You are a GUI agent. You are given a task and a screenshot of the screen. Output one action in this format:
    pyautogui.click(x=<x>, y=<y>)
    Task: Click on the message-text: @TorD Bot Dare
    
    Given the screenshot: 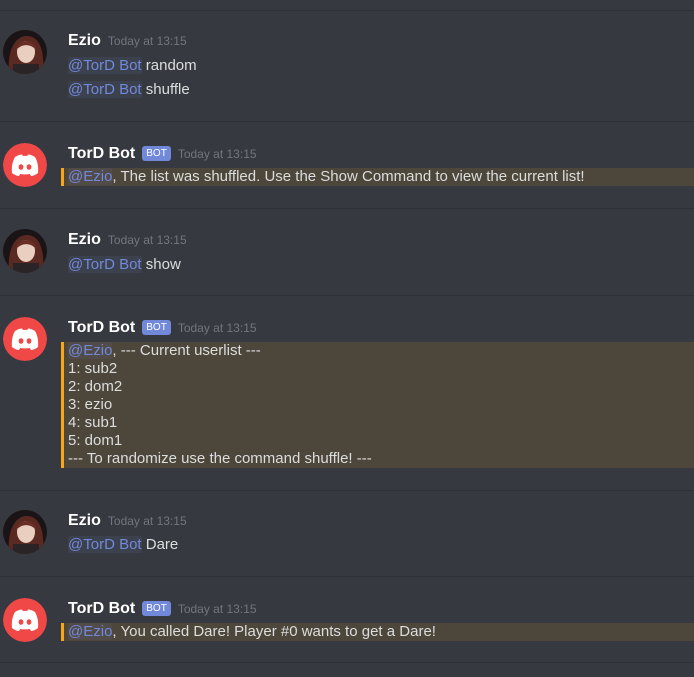 What is the action you would take?
    pyautogui.click(x=123, y=545)
    